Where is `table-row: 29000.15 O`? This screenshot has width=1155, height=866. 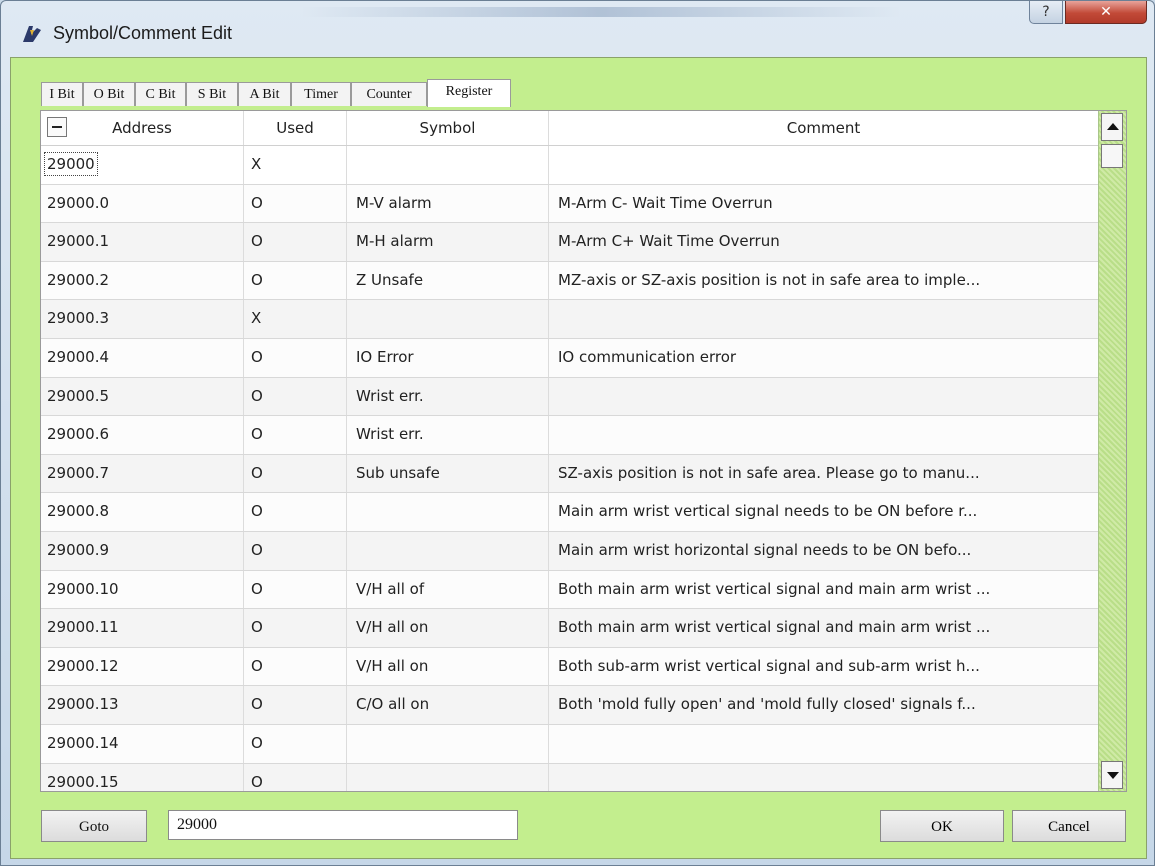
table-row: 29000.15 O is located at coordinates (569, 777).